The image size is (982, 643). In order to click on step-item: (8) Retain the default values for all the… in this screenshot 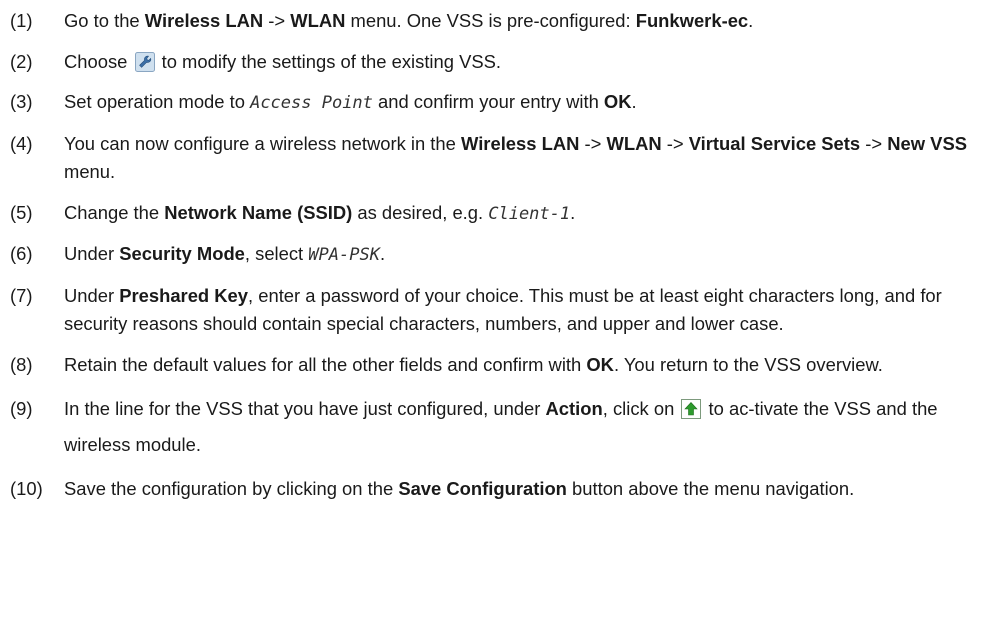, I will do `click(493, 365)`.